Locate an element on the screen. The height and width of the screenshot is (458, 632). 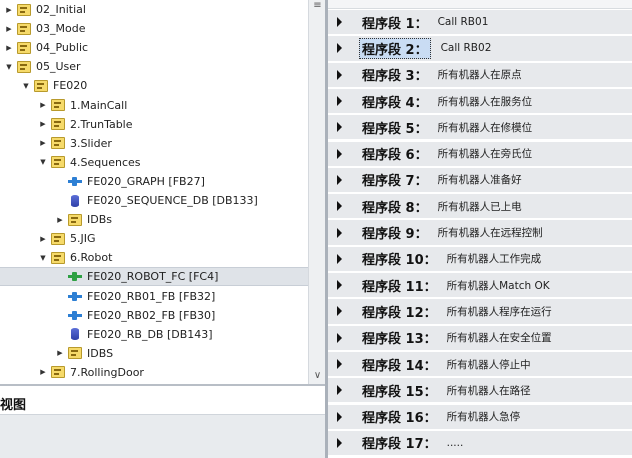
tree-item: ▼ 6.Robot is located at coordinates (154, 257).